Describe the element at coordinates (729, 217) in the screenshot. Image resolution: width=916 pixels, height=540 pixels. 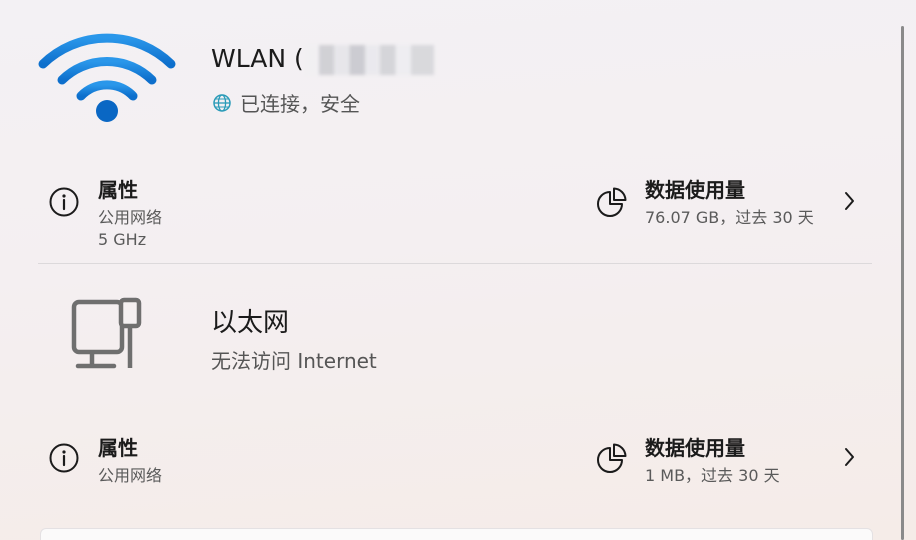
I see `wlan-data-usage-value: 76.07 GB，过去 30 天` at that location.